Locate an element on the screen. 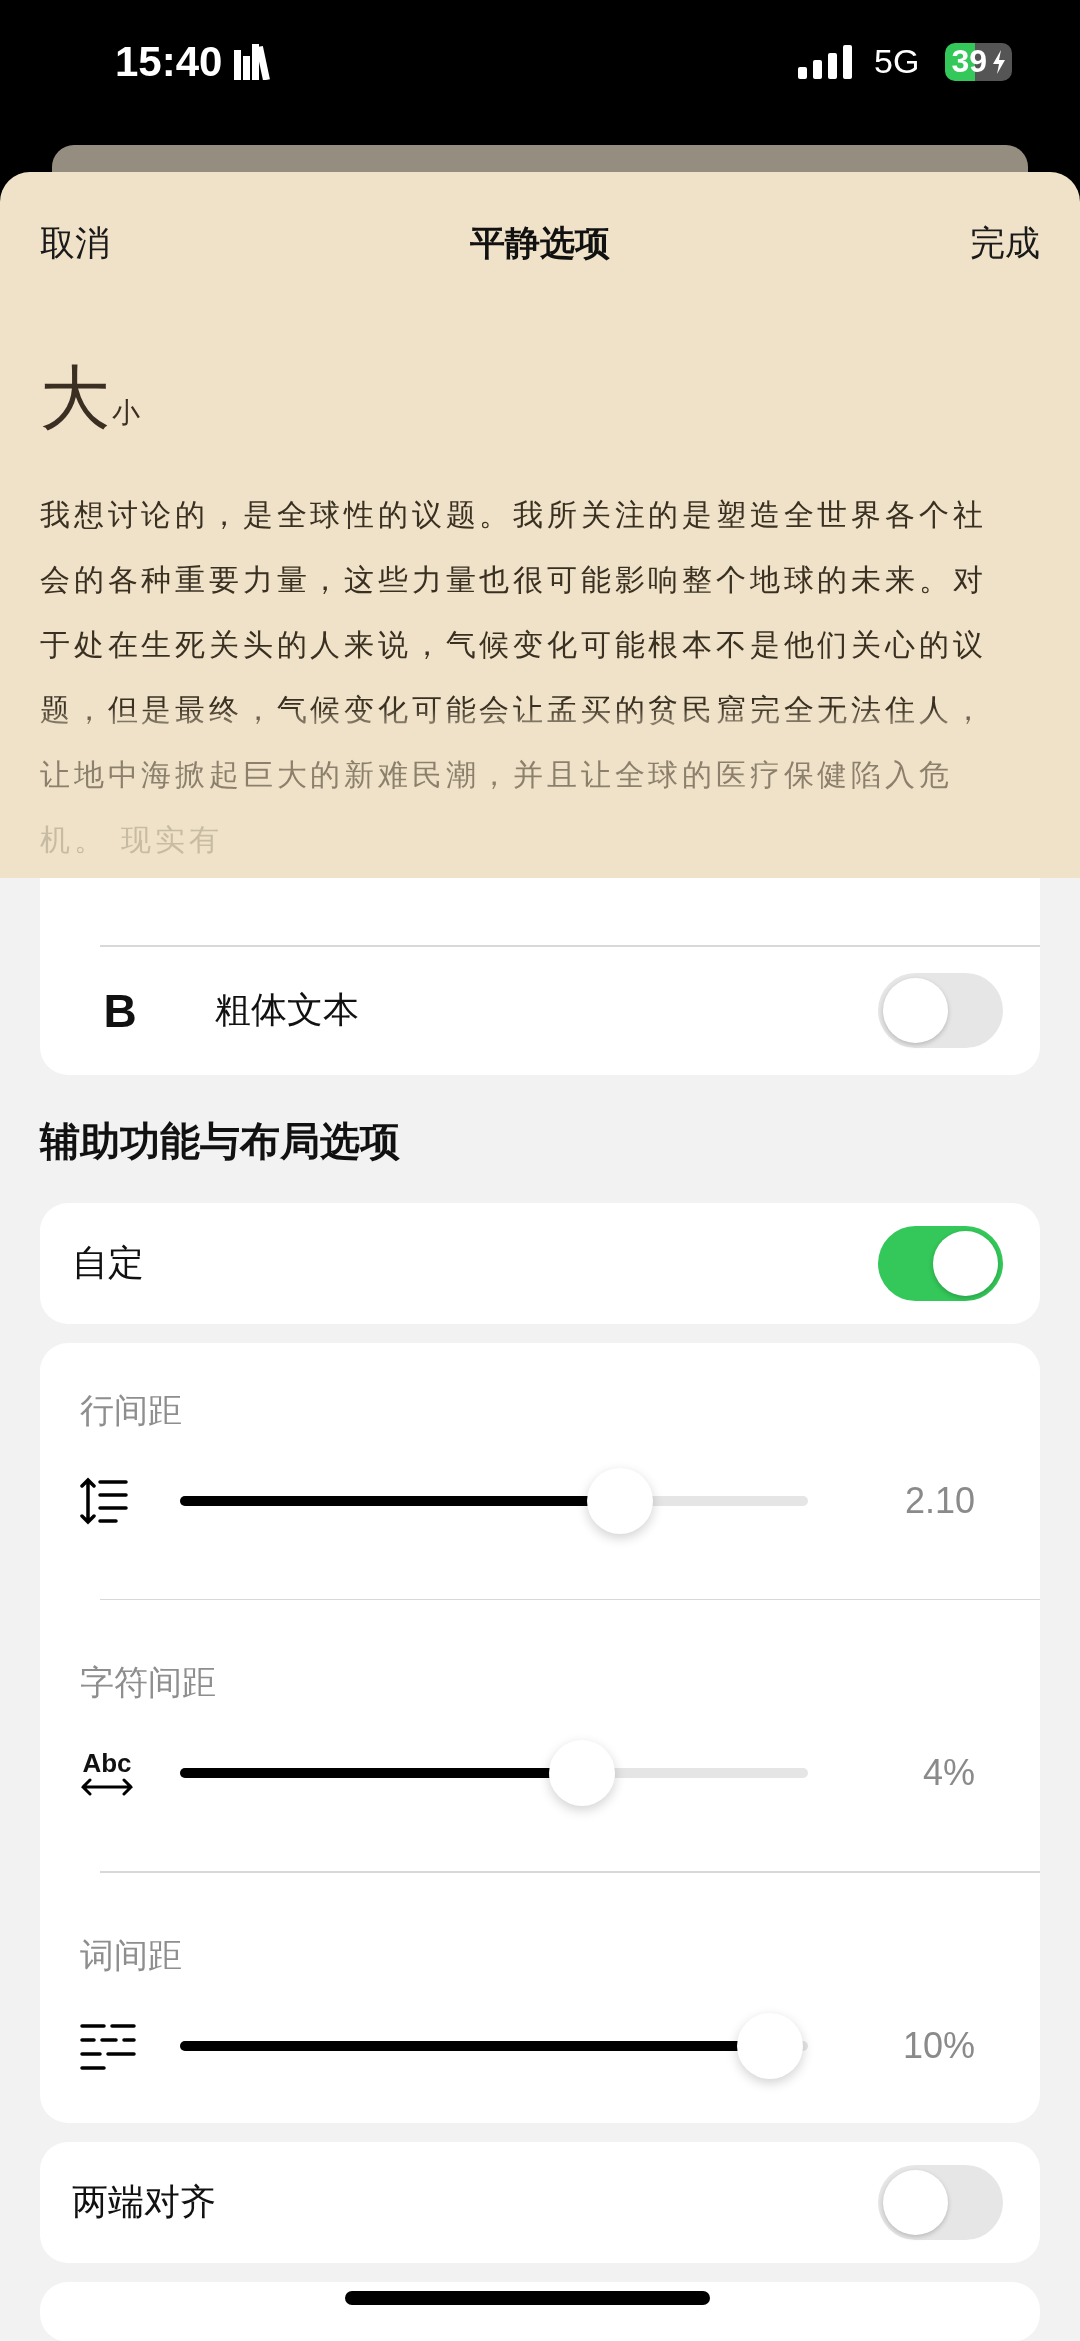  justify-label: 两端对齐 is located at coordinates (144, 2201).